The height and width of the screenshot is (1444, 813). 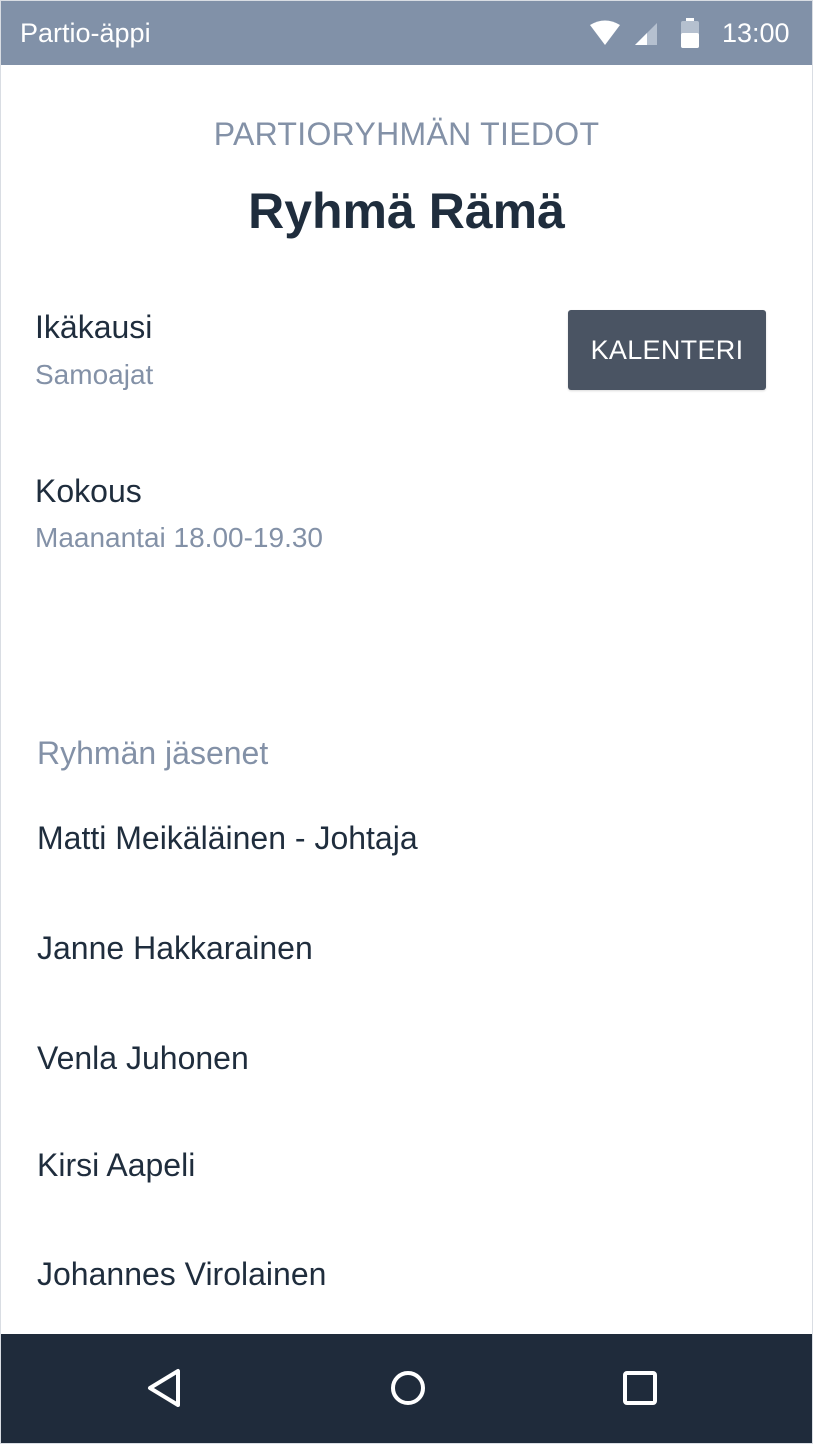 What do you see at coordinates (153, 753) in the screenshot?
I see `members-heading: Ryhmän jäsenet` at bounding box center [153, 753].